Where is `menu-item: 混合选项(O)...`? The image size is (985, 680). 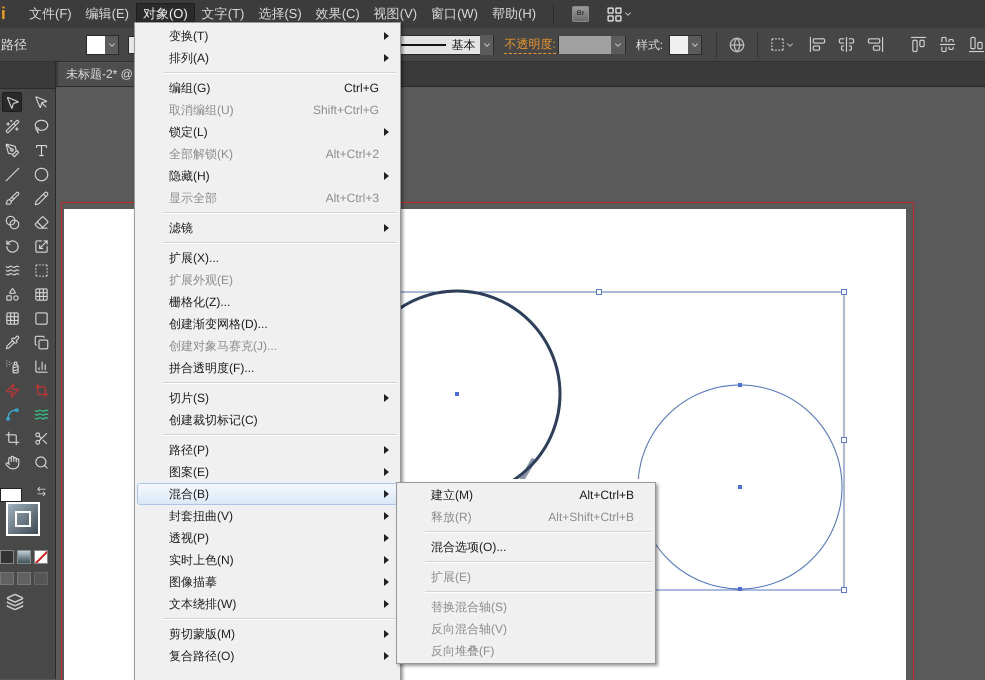
menu-item: 混合选项(O)... is located at coordinates (526, 547).